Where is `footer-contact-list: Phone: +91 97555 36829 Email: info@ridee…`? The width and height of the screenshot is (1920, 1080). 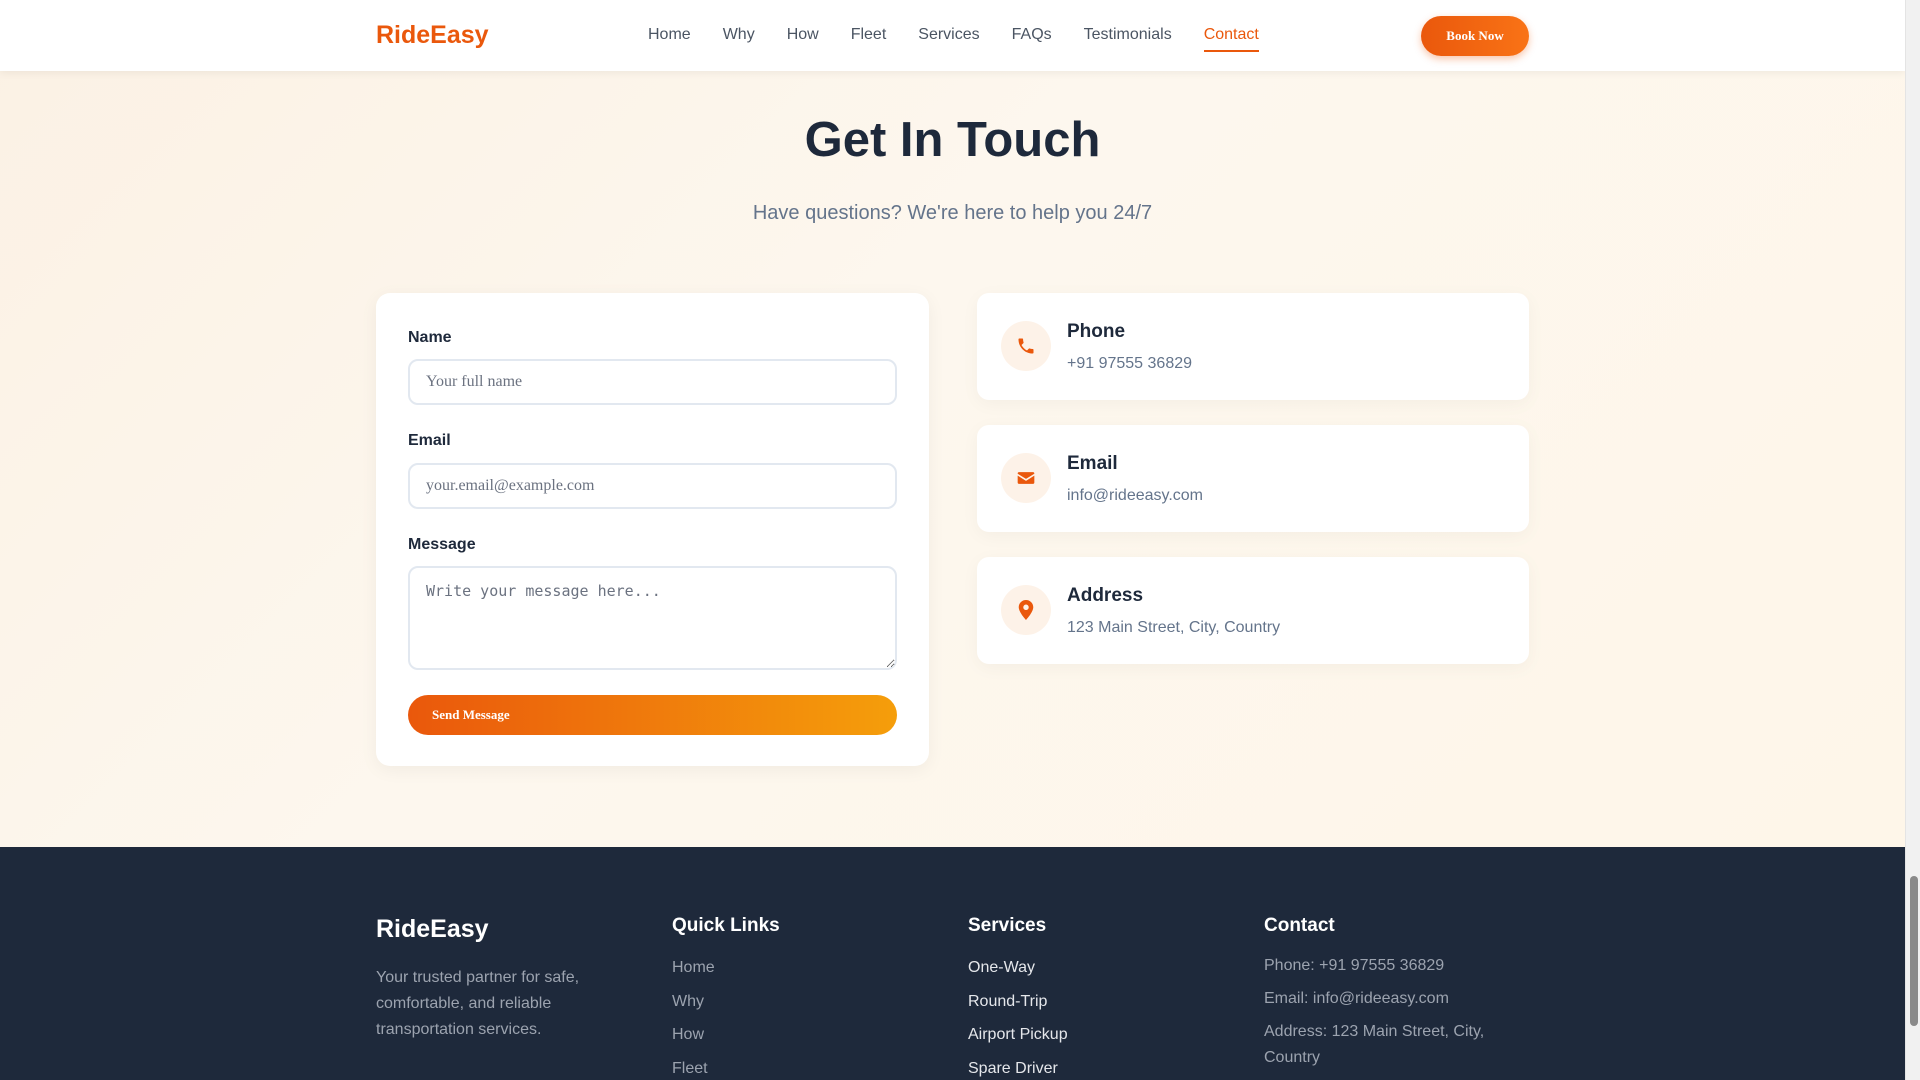 footer-contact-list: Phone: +91 97555 36829 Email: info@ridee… is located at coordinates (1384, 1016).